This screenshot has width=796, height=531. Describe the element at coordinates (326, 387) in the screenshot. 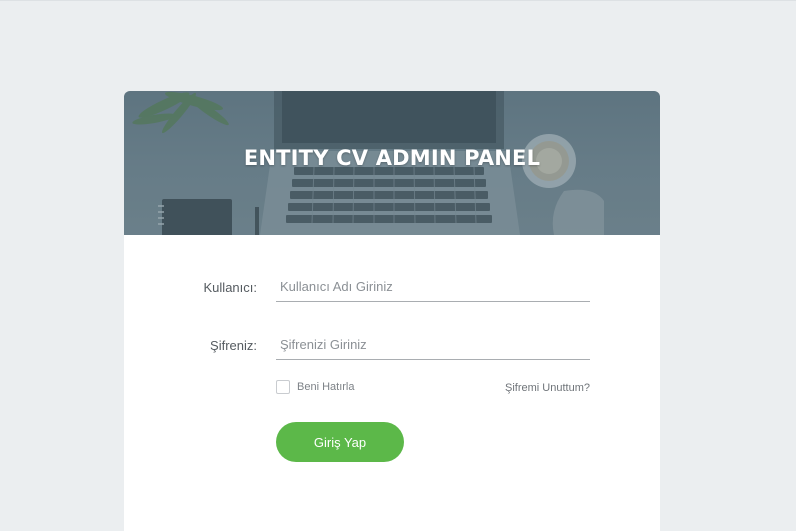

I see `remember-me-label: Beni Hatırla` at that location.